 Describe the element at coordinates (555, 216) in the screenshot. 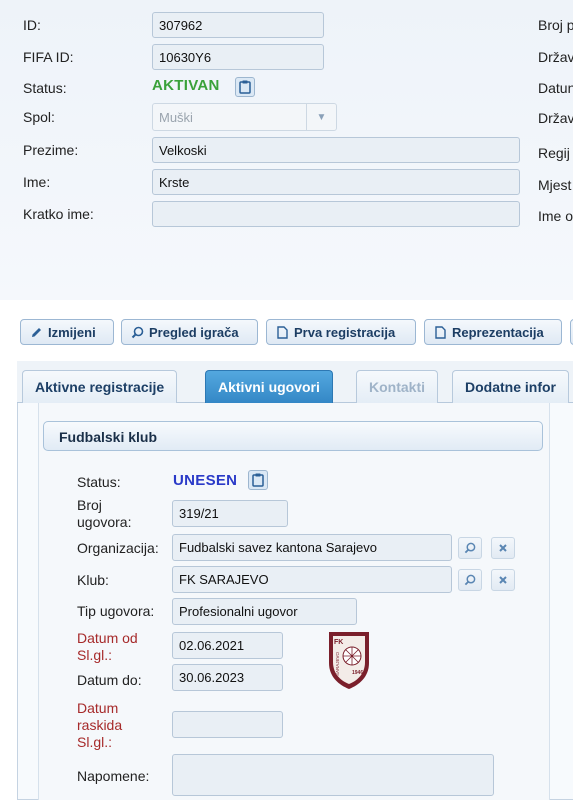

I see `right-label-ime: Ime o` at that location.